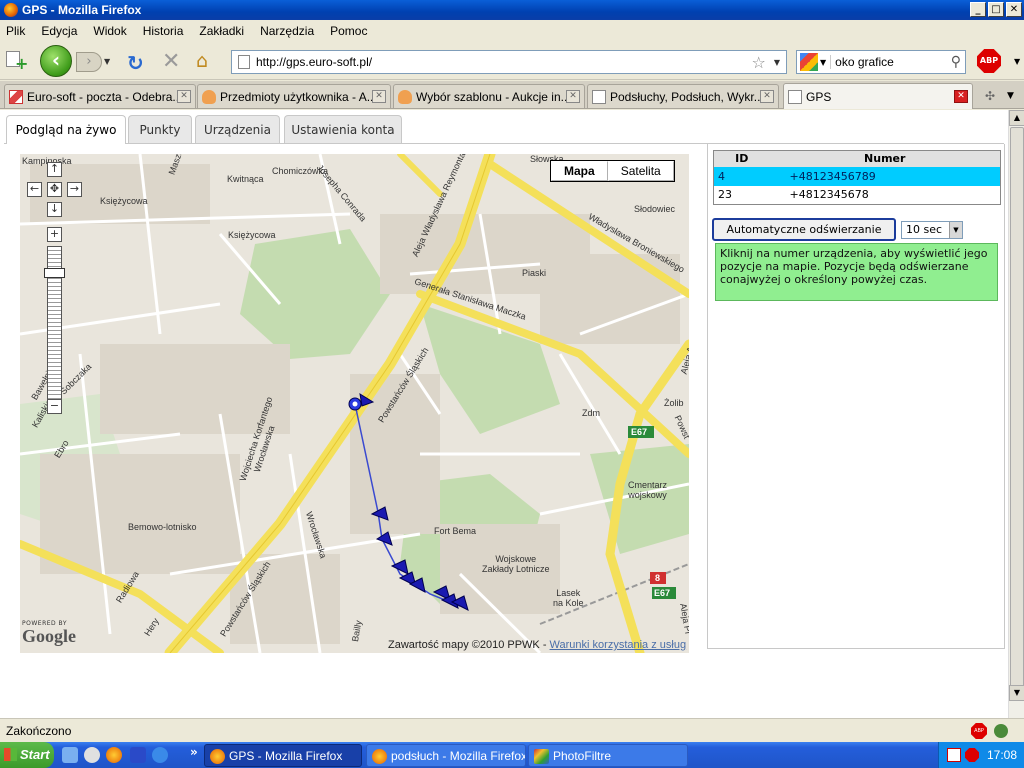  What do you see at coordinates (804, 229) in the screenshot?
I see `auto-refresh-button: Automatyczne odświerzanie` at bounding box center [804, 229].